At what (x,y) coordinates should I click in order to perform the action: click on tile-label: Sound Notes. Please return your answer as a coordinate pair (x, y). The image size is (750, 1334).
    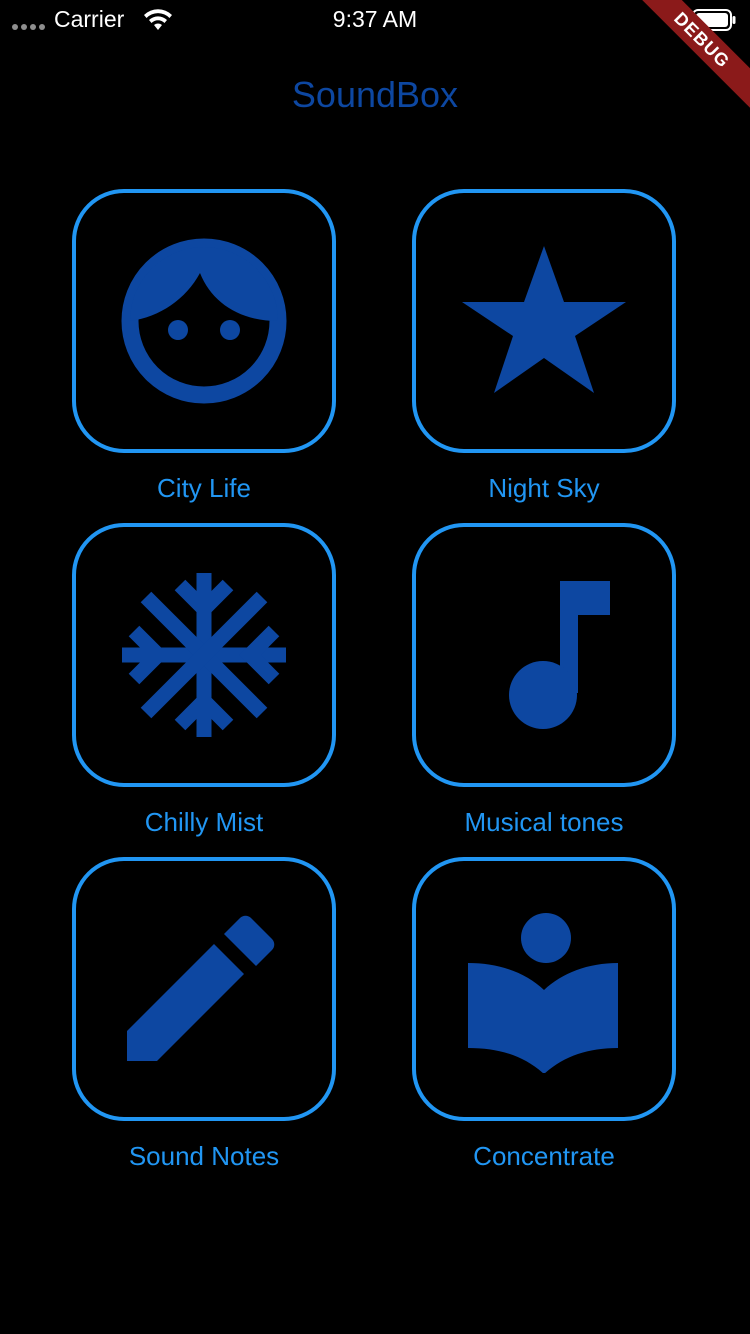
    Looking at the image, I should click on (204, 1156).